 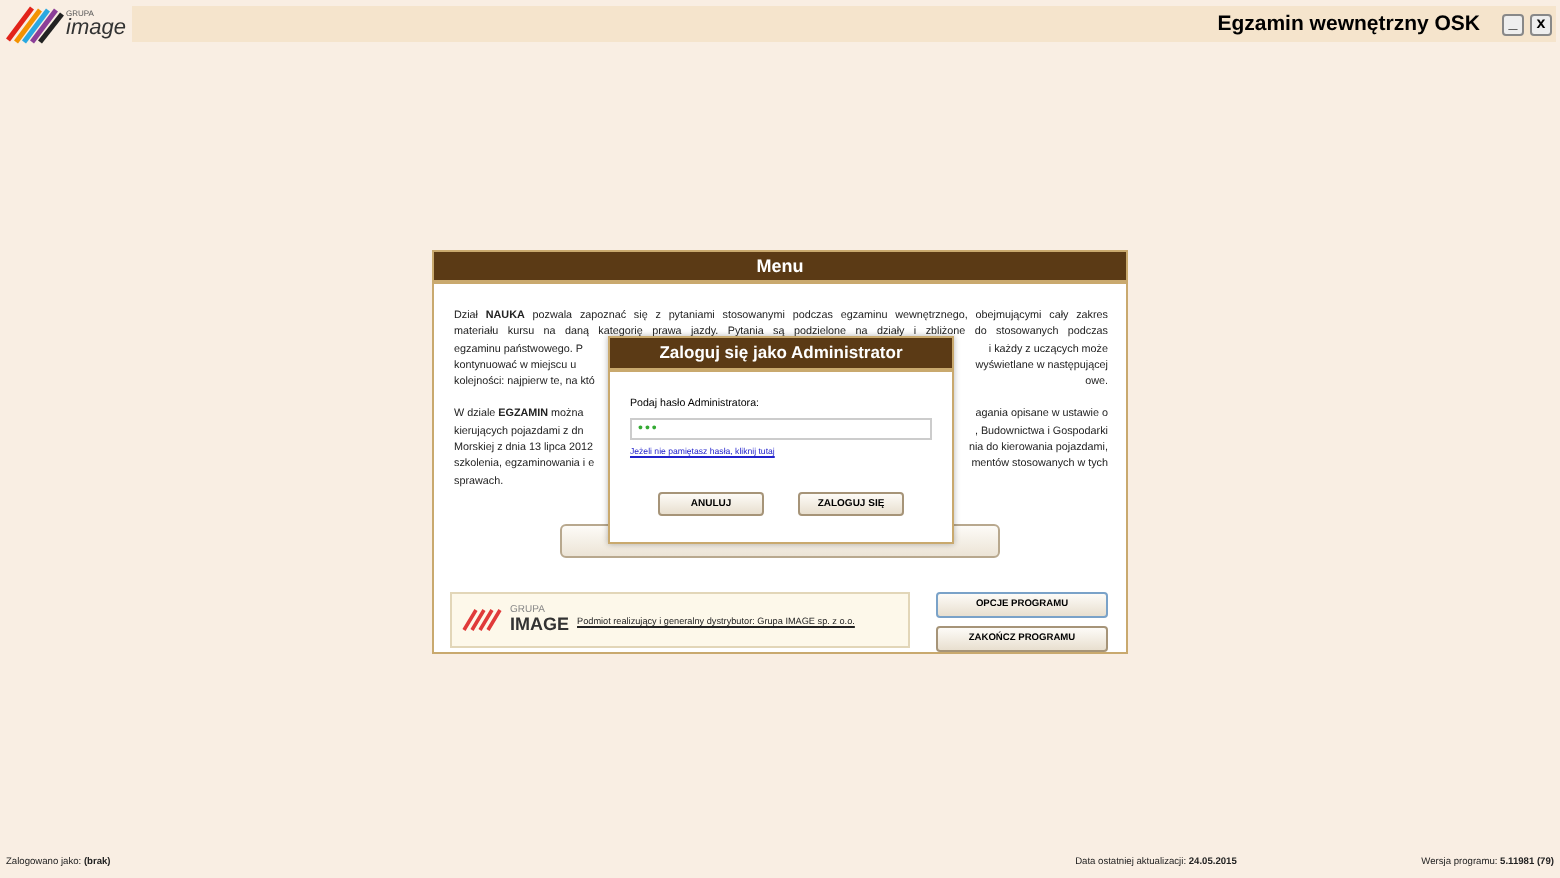 What do you see at coordinates (780, 268) in the screenshot?
I see `panel-title: Menu` at bounding box center [780, 268].